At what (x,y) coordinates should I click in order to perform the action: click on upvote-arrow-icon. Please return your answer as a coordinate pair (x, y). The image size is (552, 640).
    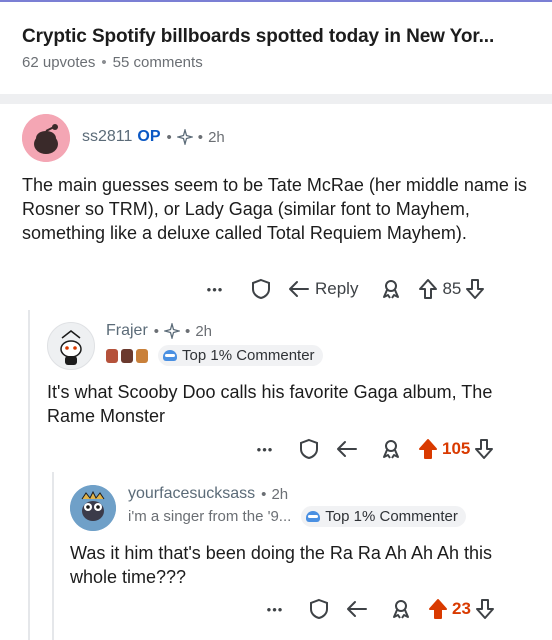
    Looking at the image, I should click on (428, 289).